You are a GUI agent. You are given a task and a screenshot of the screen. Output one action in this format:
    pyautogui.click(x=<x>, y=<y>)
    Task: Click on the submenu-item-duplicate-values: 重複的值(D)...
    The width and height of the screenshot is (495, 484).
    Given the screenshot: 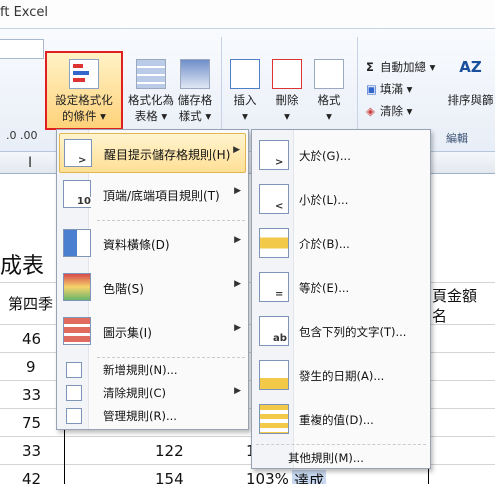 What is the action you would take?
    pyautogui.click(x=341, y=420)
    